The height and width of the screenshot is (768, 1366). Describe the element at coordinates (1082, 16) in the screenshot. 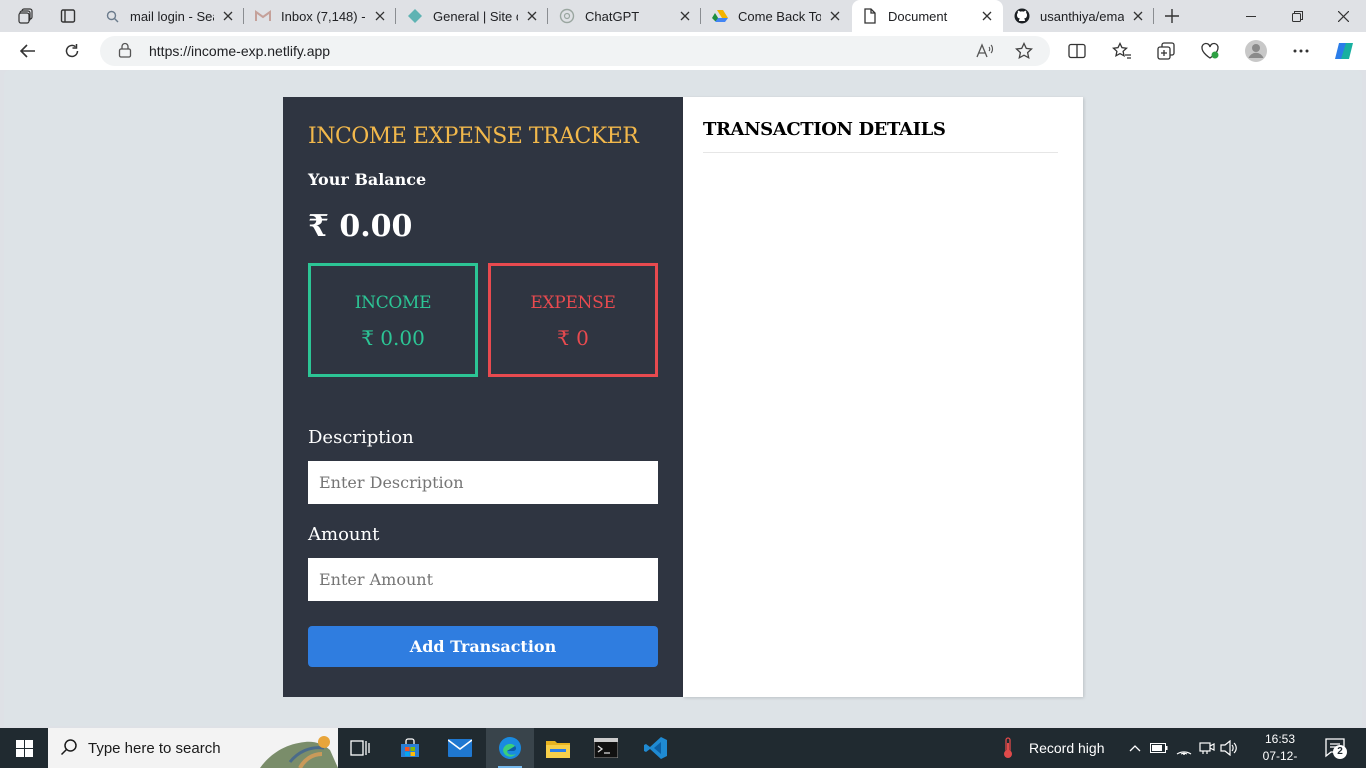

I see `tab-title: usanthiya/email` at that location.